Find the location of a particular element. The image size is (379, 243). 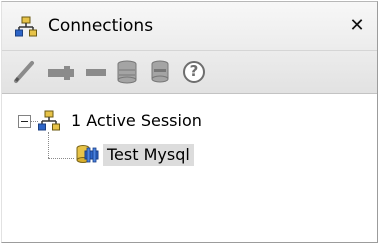

edit-button is located at coordinates (25, 72).